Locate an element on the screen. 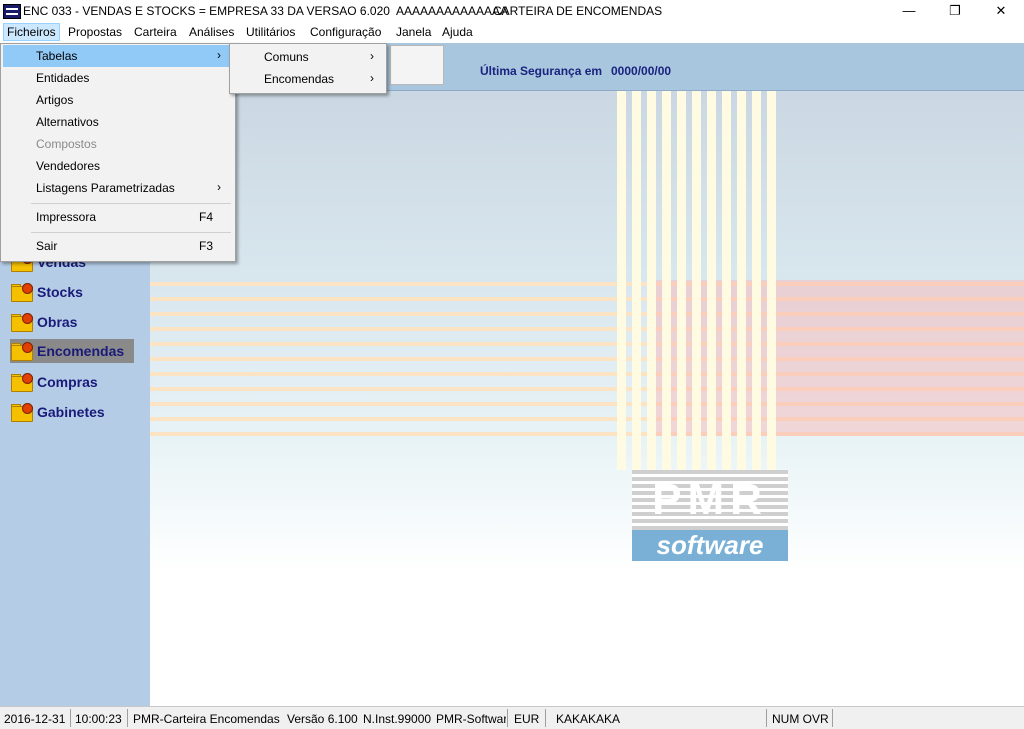 The width and height of the screenshot is (1024, 729). restore-button: ❐ is located at coordinates (955, 11).